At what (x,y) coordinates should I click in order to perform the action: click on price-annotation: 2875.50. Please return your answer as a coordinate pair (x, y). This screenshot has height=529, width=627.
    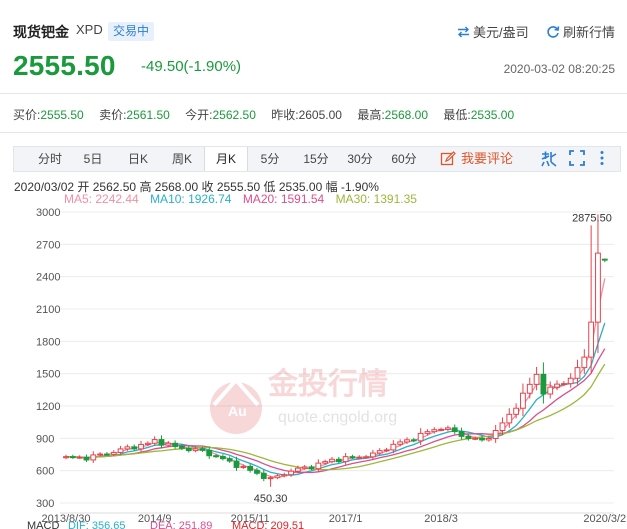
    Looking at the image, I should click on (592, 218).